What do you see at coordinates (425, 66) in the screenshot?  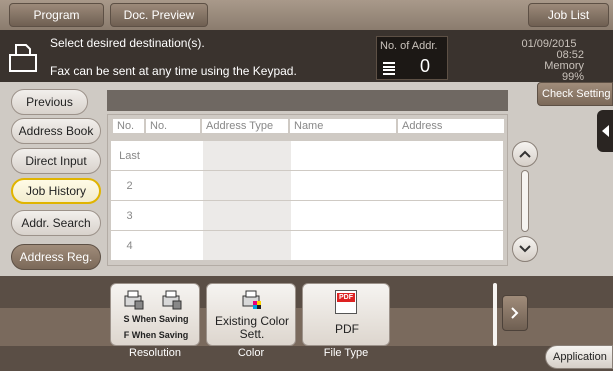 I see `addr-count-value: 0` at bounding box center [425, 66].